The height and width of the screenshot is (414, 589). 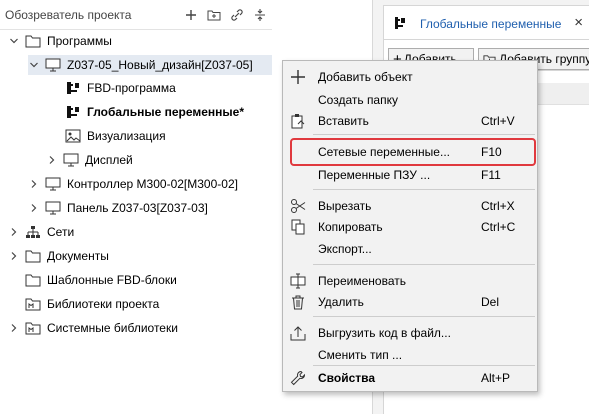 I want to click on menu-item-properties: Свойства Alt+P, so click(x=410, y=378).